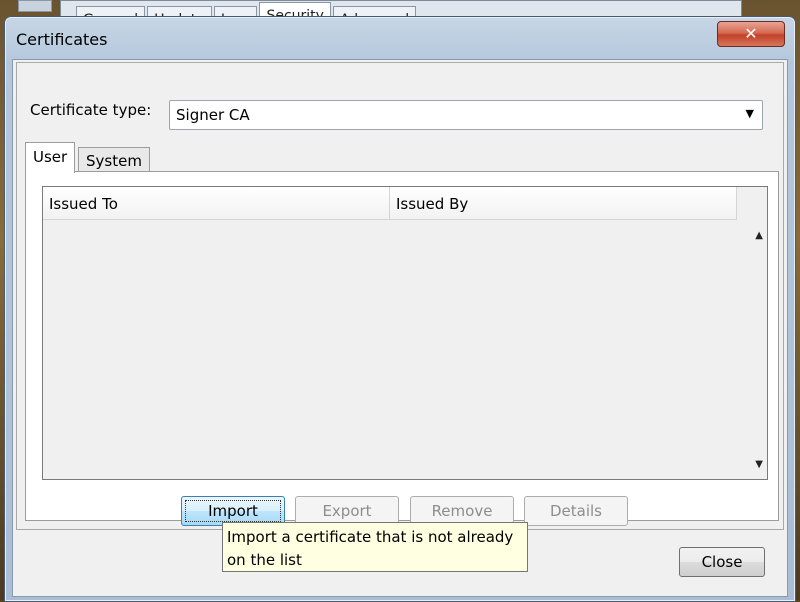 Image resolution: width=800 pixels, height=602 pixels. I want to click on dialog-title: Certificates, so click(62, 39).